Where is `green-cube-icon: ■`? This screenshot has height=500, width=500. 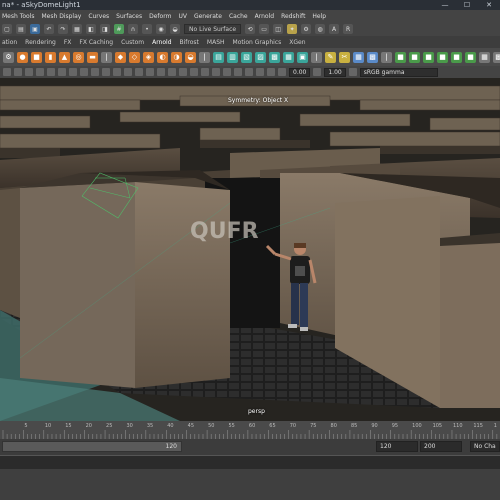 green-cube-icon: ■ is located at coordinates (400, 57).